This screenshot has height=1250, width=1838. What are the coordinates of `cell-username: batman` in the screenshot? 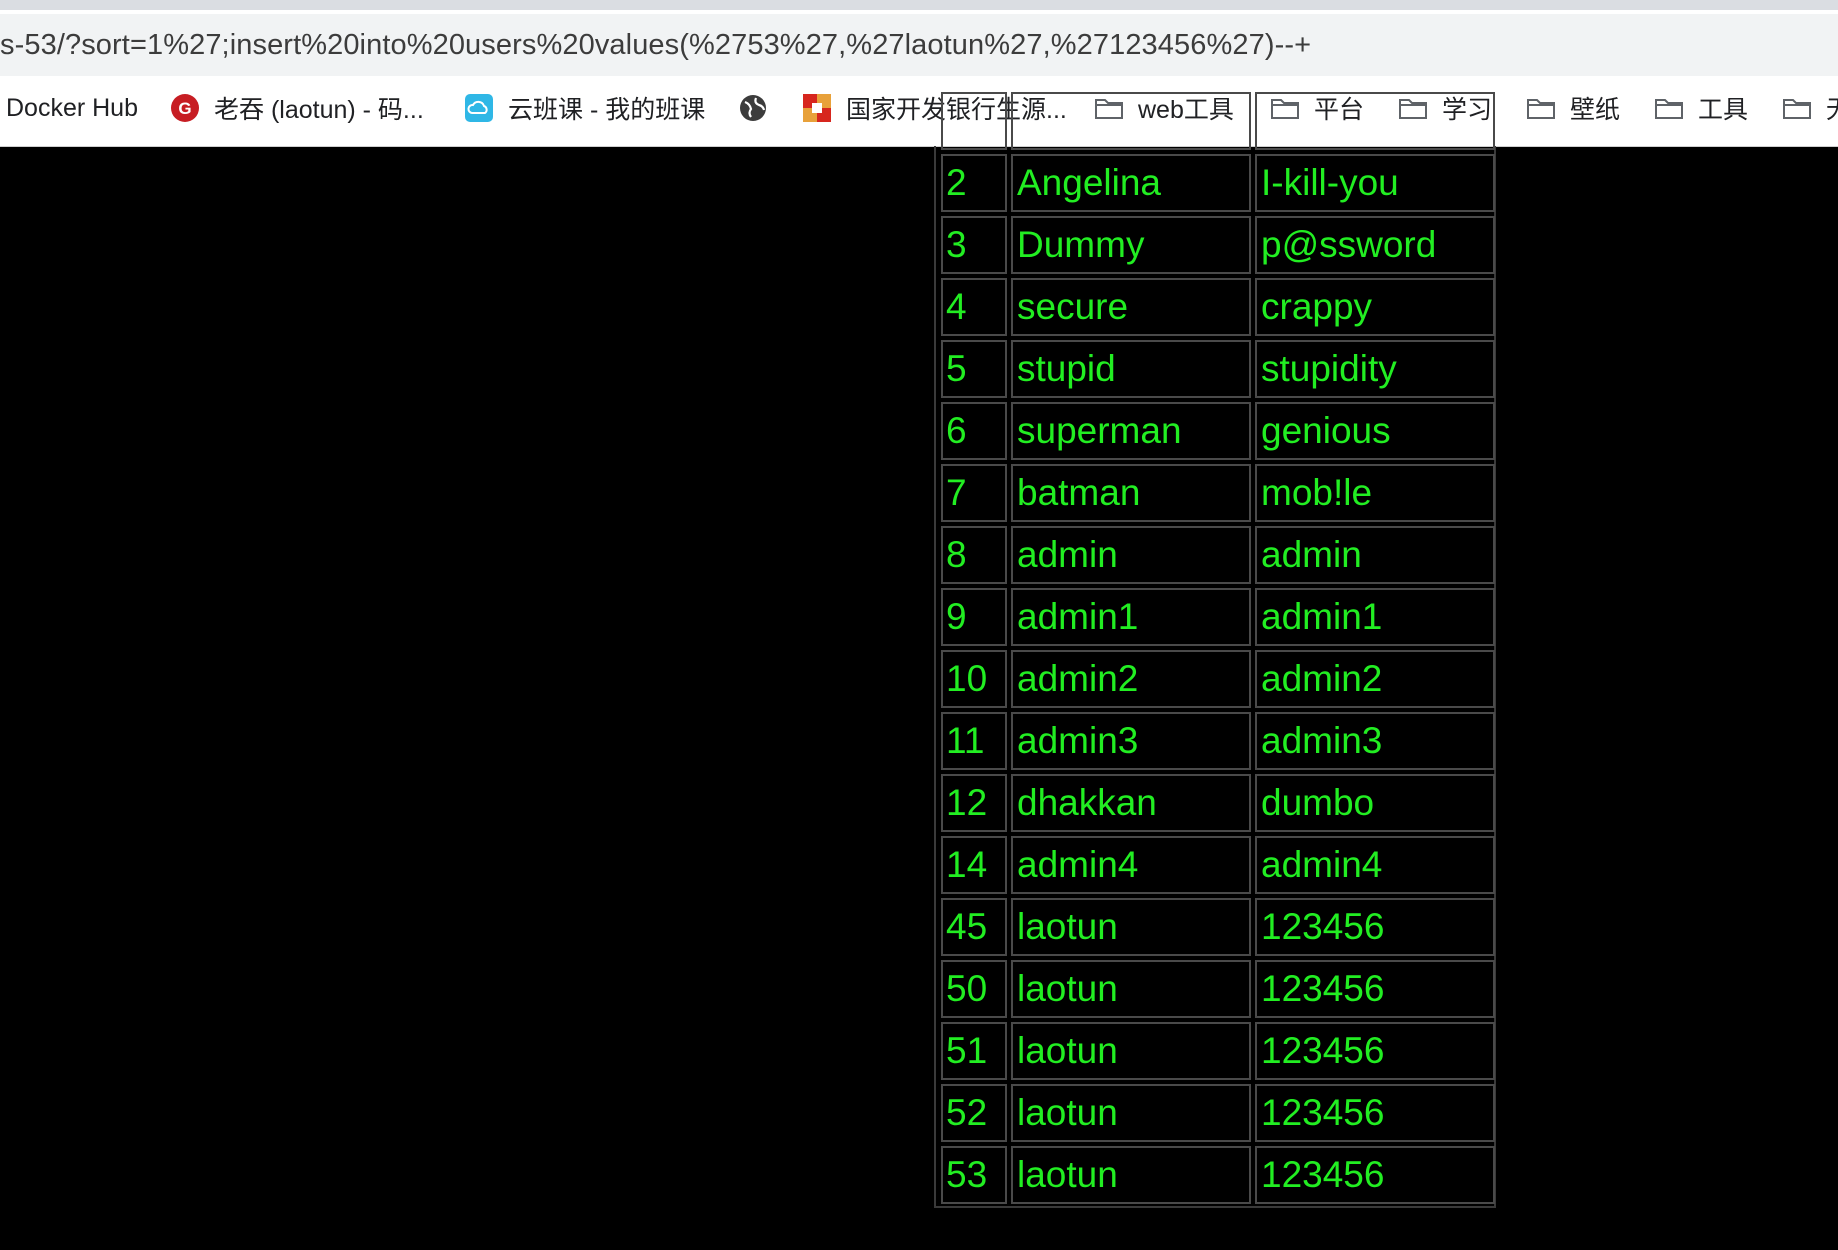 It's located at (1131, 493).